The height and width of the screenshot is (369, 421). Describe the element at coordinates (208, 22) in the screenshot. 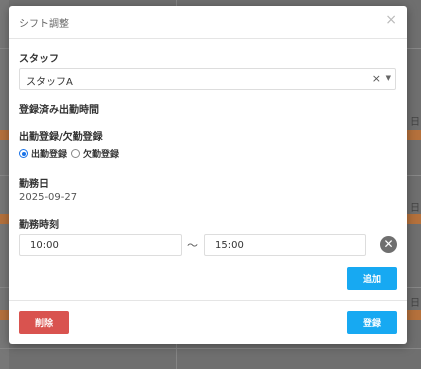

I see `dialog-header: シフト調整 ×` at that location.